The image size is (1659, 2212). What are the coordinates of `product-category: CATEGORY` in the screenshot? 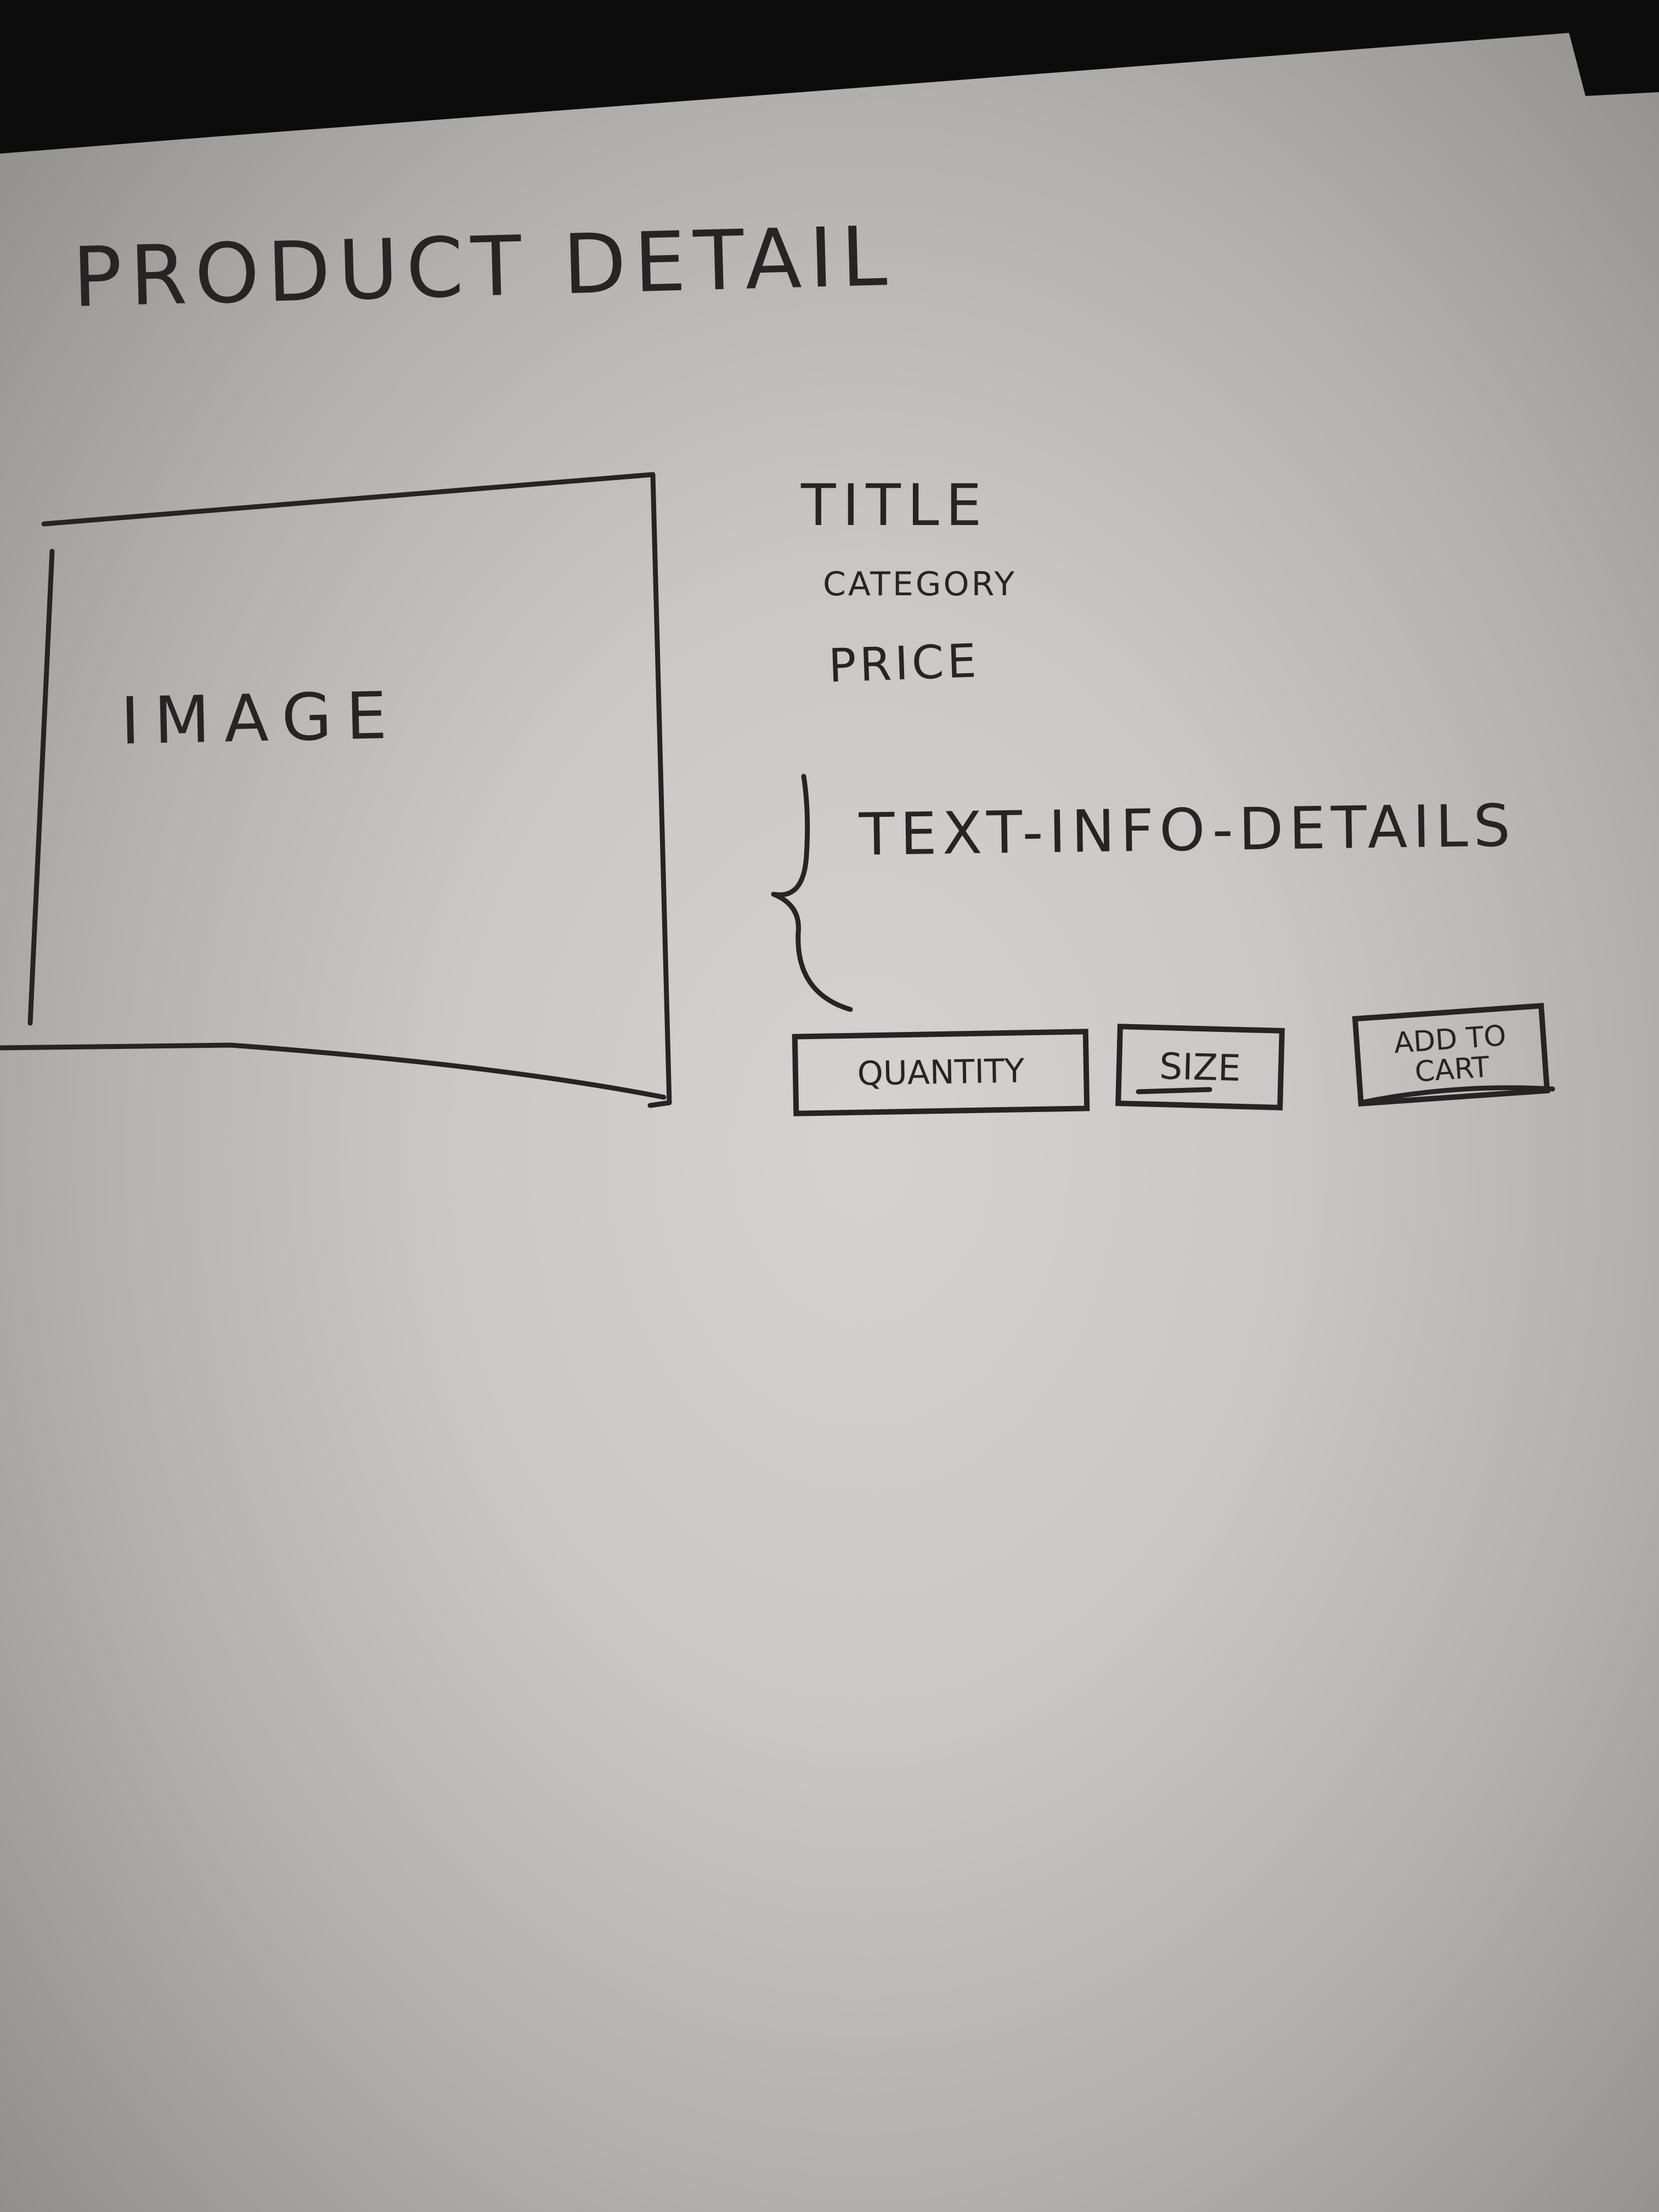 It's located at (920, 584).